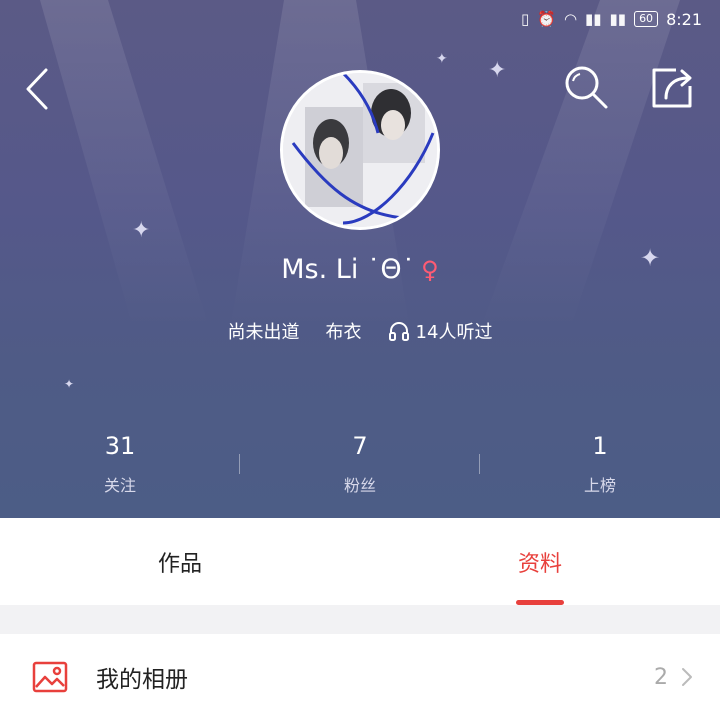 This screenshot has width=720, height=720. What do you see at coordinates (687, 677) in the screenshot?
I see `chevron-right-icon` at bounding box center [687, 677].